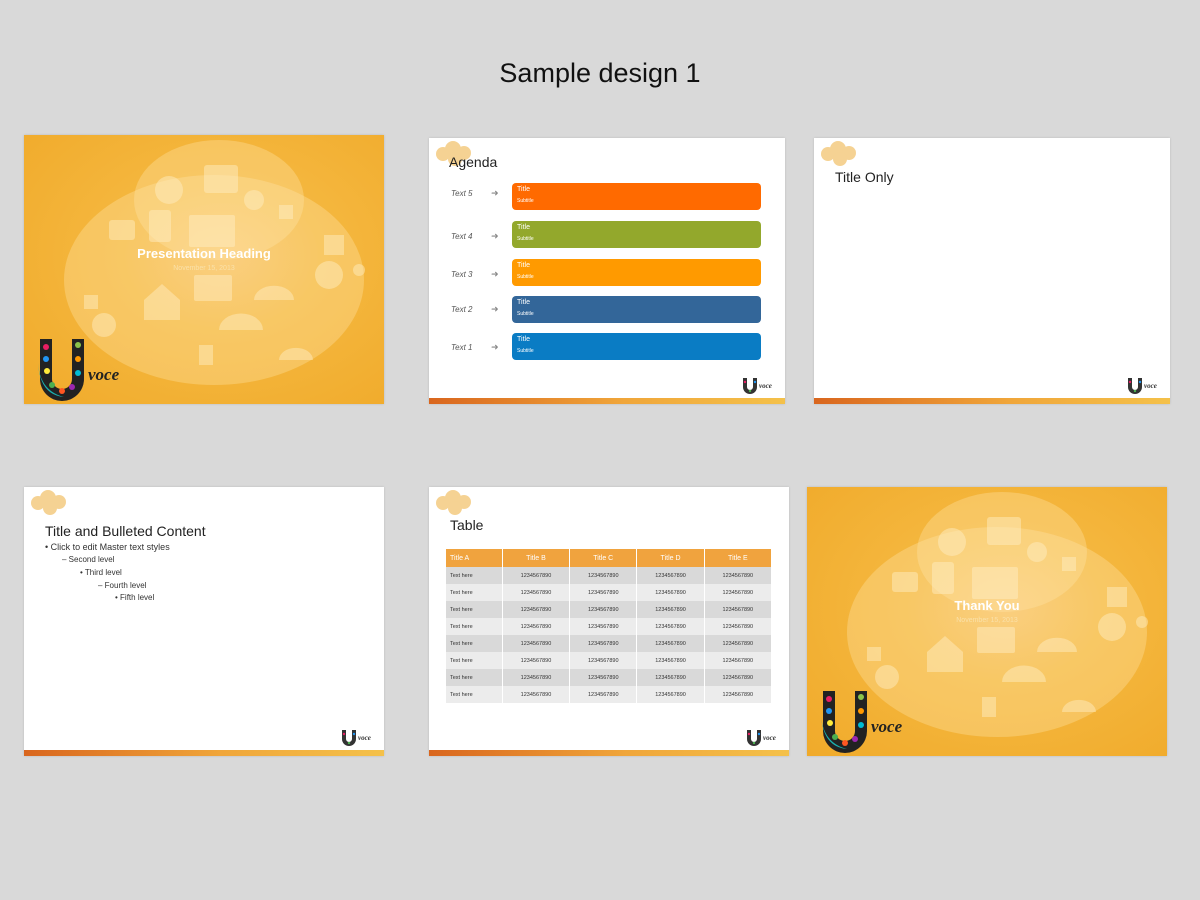  Describe the element at coordinates (603, 558) in the screenshot. I see `table-header-cell: Title C` at that location.